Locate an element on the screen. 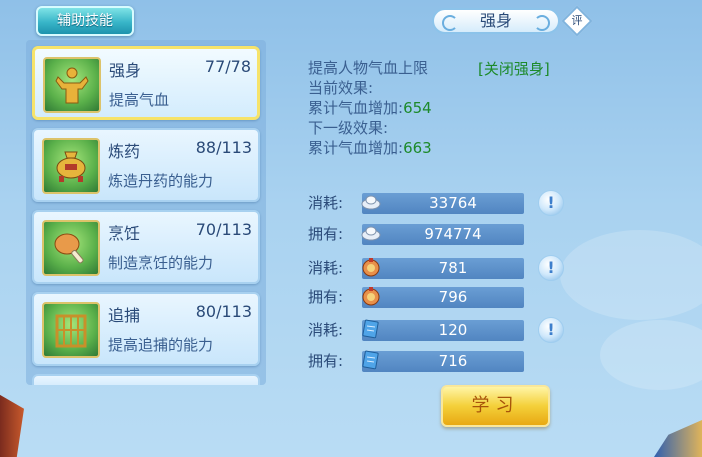 The width and height of the screenshot is (702, 457). info-button-scroll: ! is located at coordinates (551, 330).